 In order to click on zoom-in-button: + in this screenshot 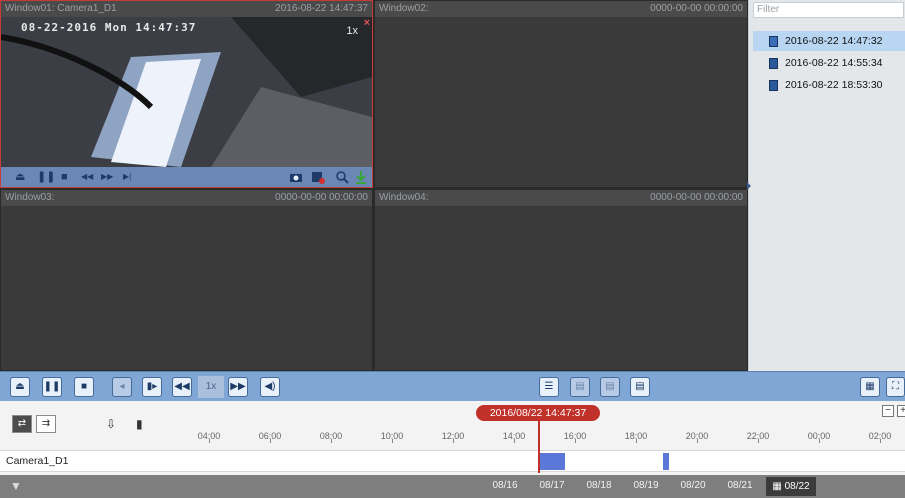, I will do `click(901, 411)`.